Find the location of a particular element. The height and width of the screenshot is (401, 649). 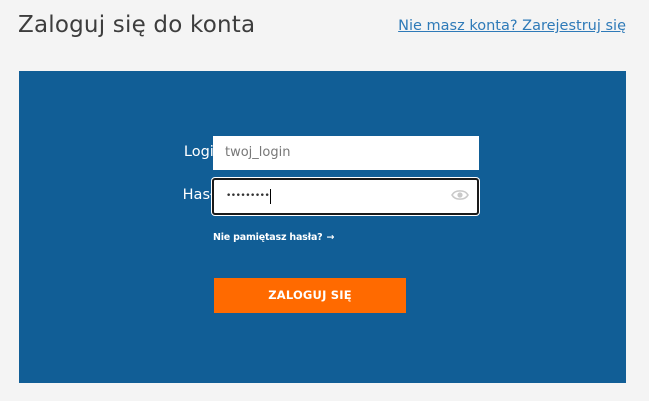

eye-icon is located at coordinates (460, 195).